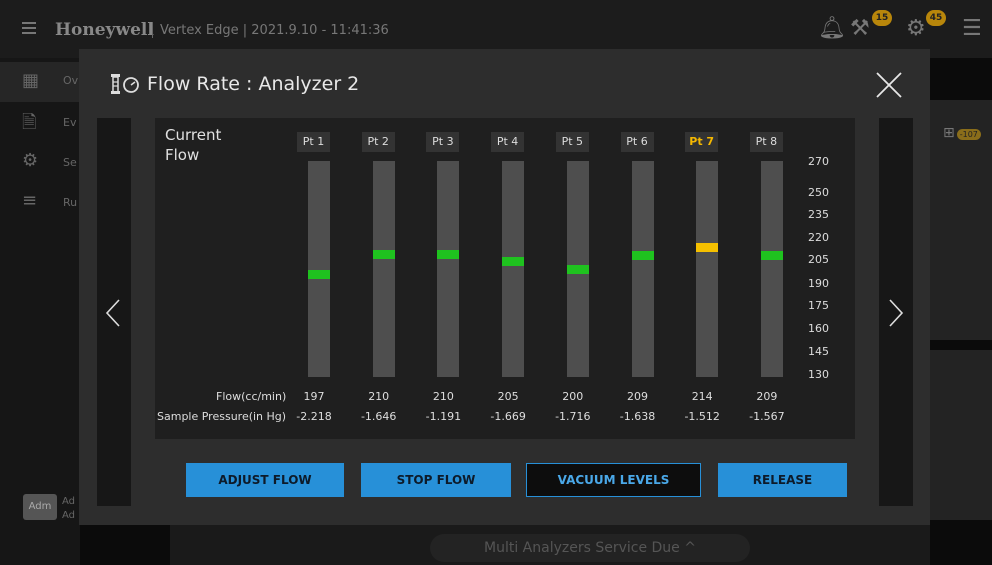  What do you see at coordinates (69, 122) in the screenshot?
I see `nav-item-events: Ev` at bounding box center [69, 122].